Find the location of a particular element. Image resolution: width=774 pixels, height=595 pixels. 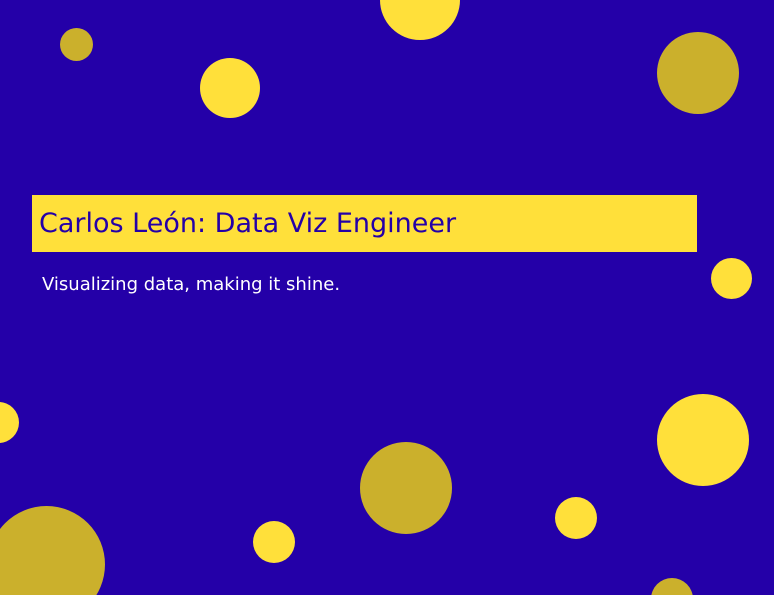

title-banner: Carlos León: Data Viz Engineer is located at coordinates (364, 223).